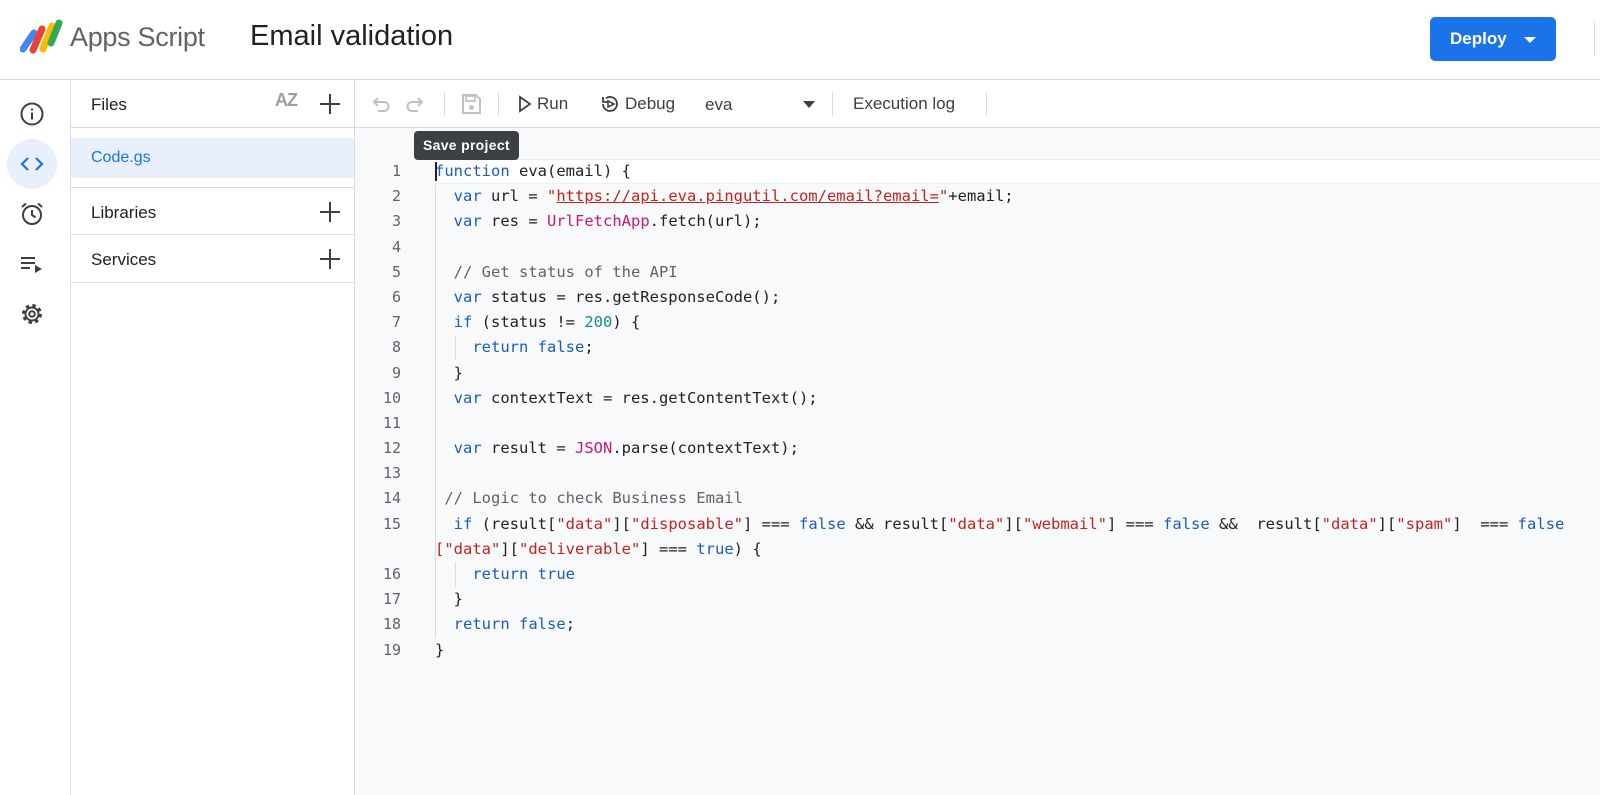 The height and width of the screenshot is (795, 1600). Describe the element at coordinates (212, 259) in the screenshot. I see `services-section: Services` at that location.